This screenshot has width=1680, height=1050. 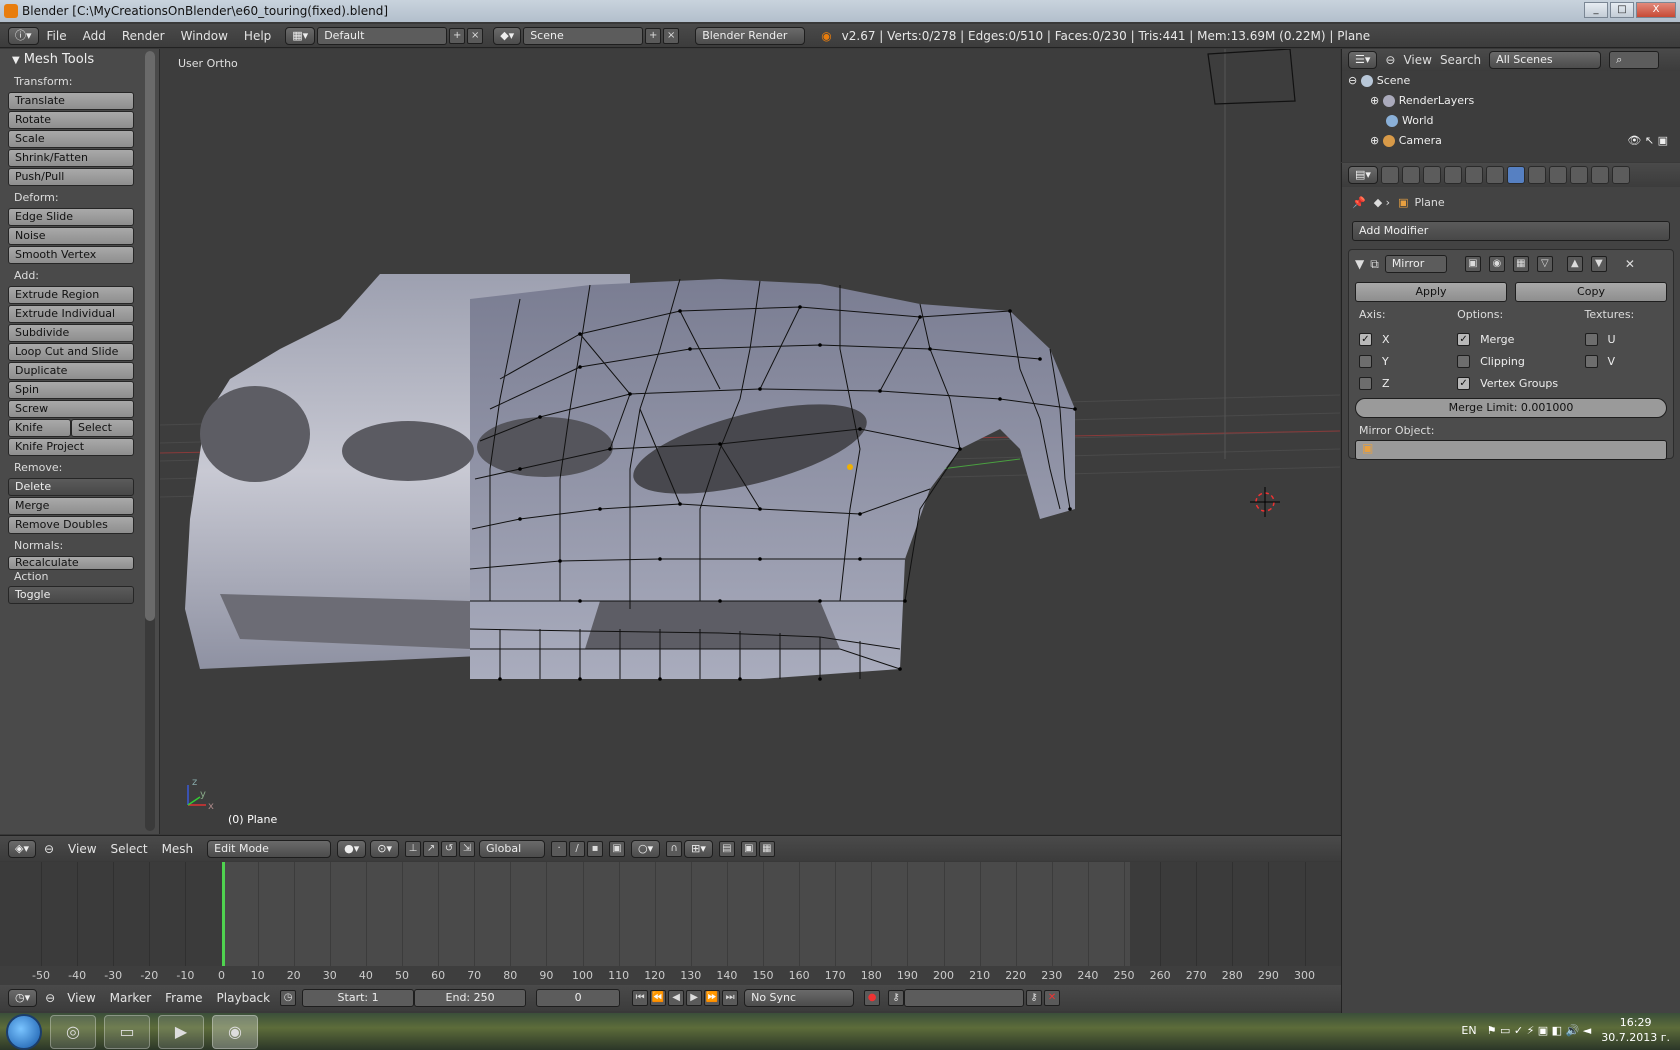 What do you see at coordinates (1472, 264) in the screenshot?
I see `render-toggle-icon: ▣` at bounding box center [1472, 264].